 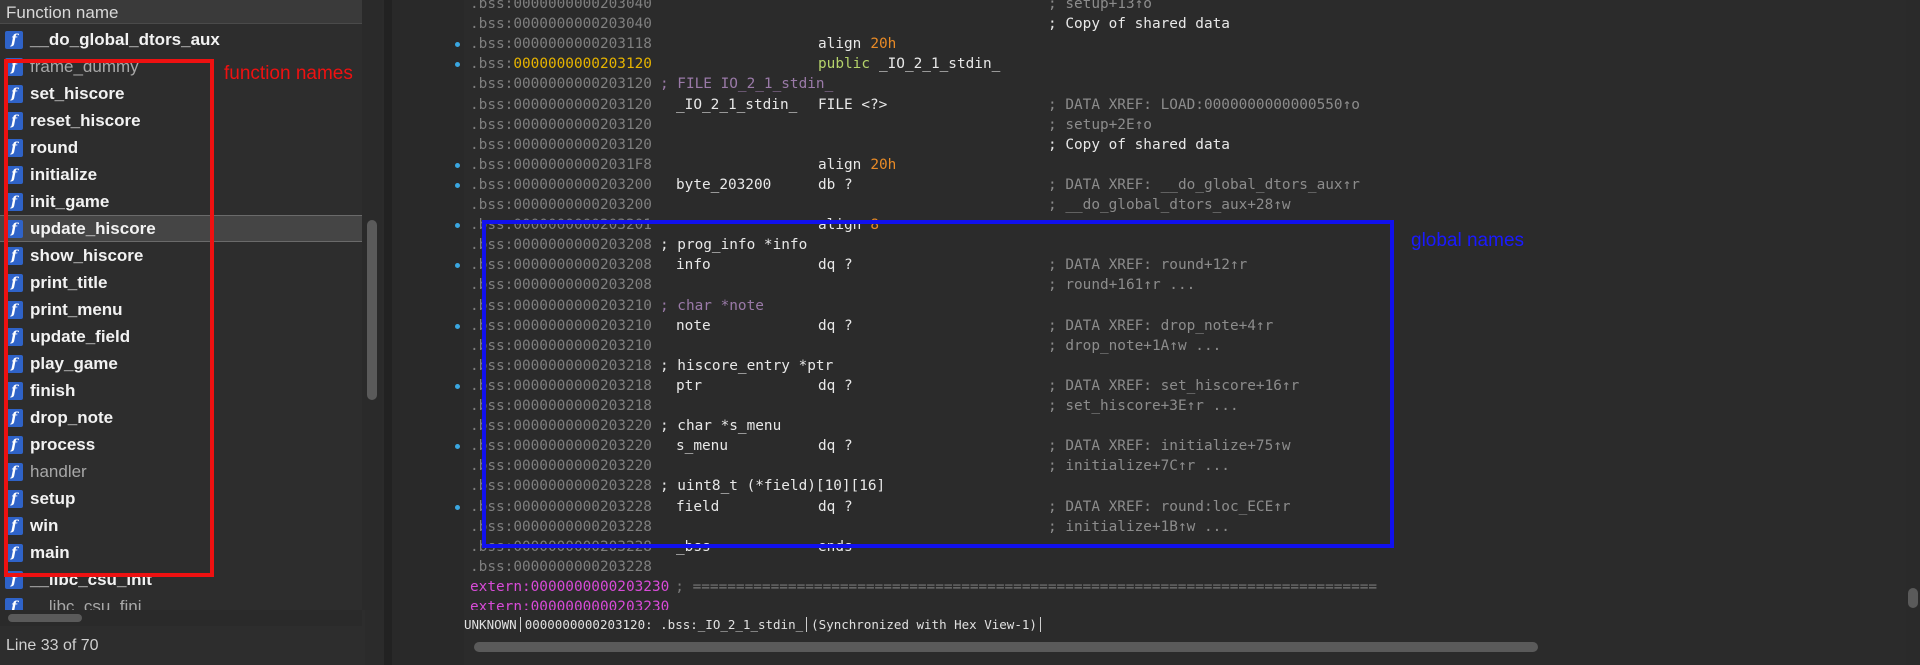 I want to click on line-comment: ; DATA XREF: LOAD:0000000000000550↑o, so click(x=1204, y=105).